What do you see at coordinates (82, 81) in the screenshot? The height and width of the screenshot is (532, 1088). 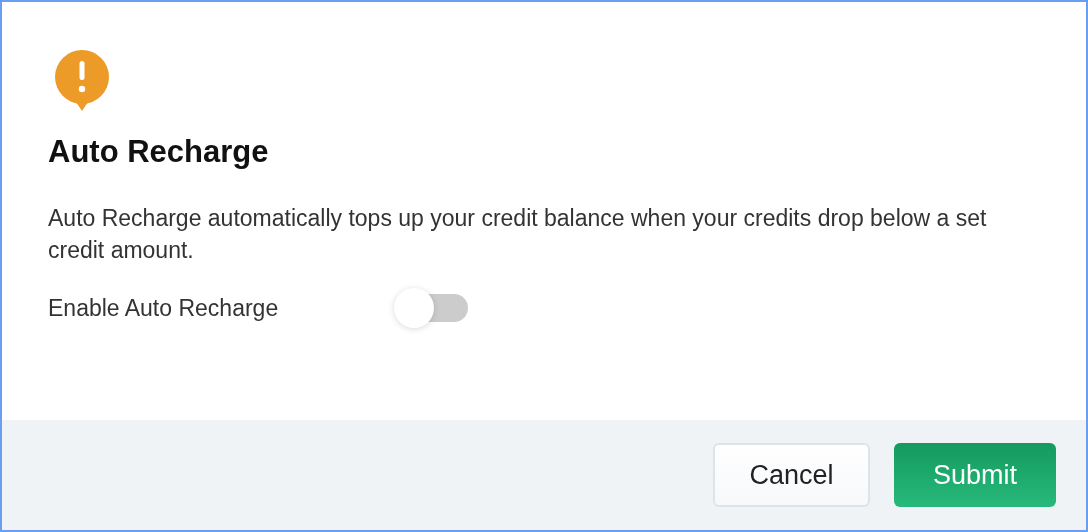 I see `warning-icon` at bounding box center [82, 81].